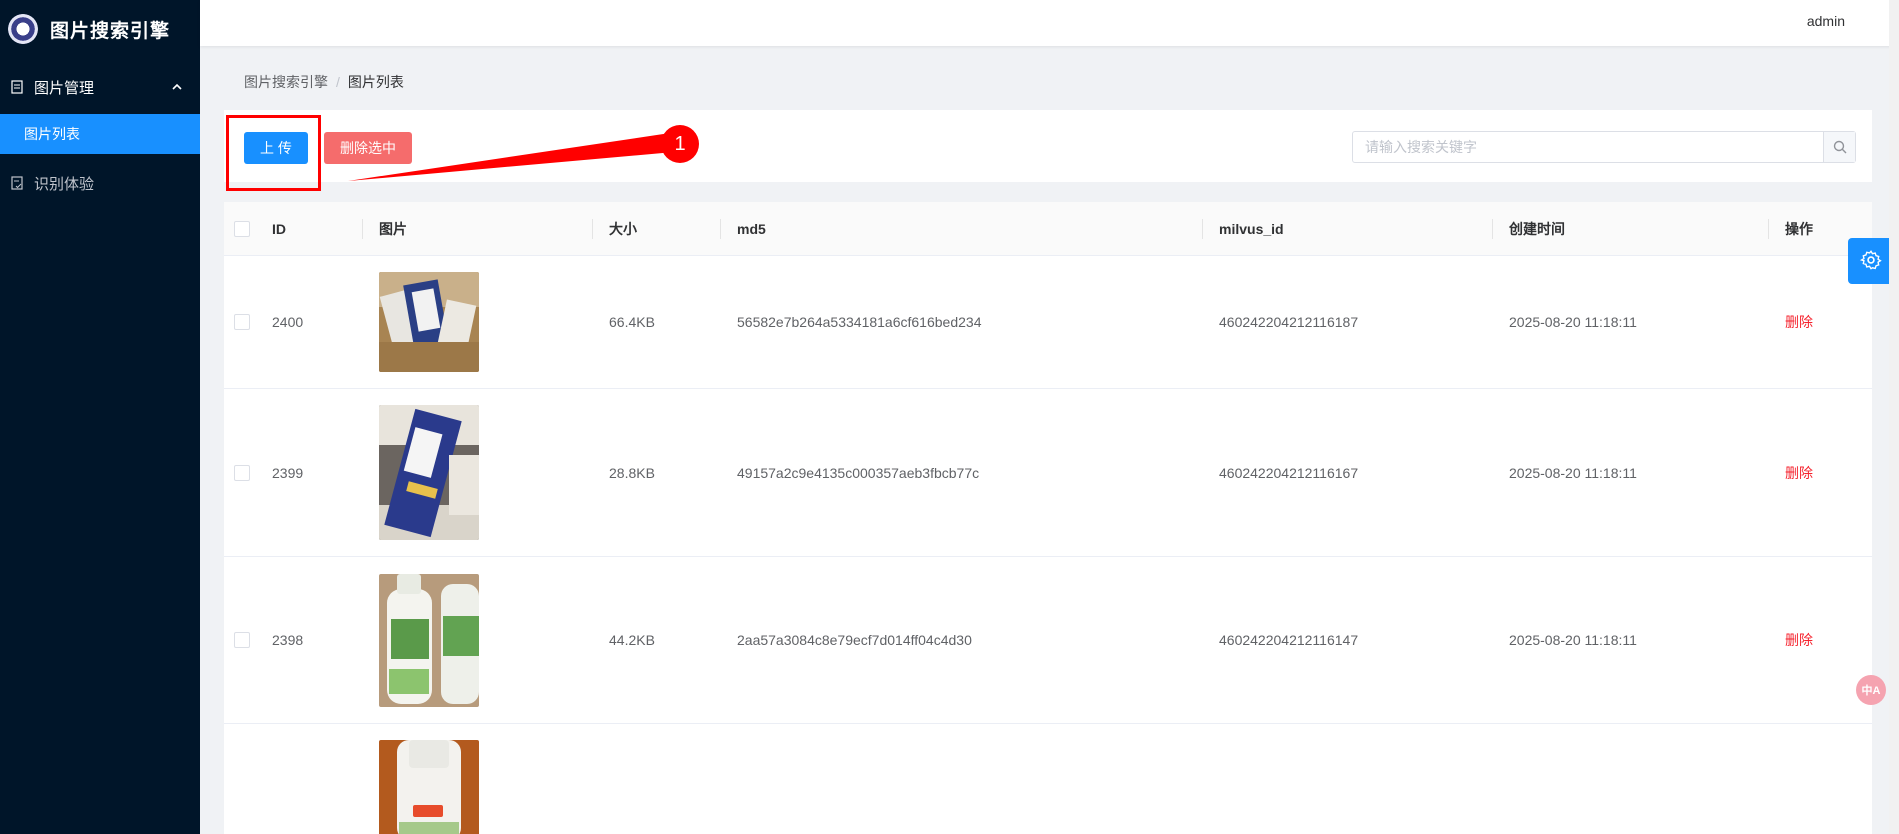  What do you see at coordinates (288, 472) in the screenshot?
I see `cell-id: 2399` at bounding box center [288, 472].